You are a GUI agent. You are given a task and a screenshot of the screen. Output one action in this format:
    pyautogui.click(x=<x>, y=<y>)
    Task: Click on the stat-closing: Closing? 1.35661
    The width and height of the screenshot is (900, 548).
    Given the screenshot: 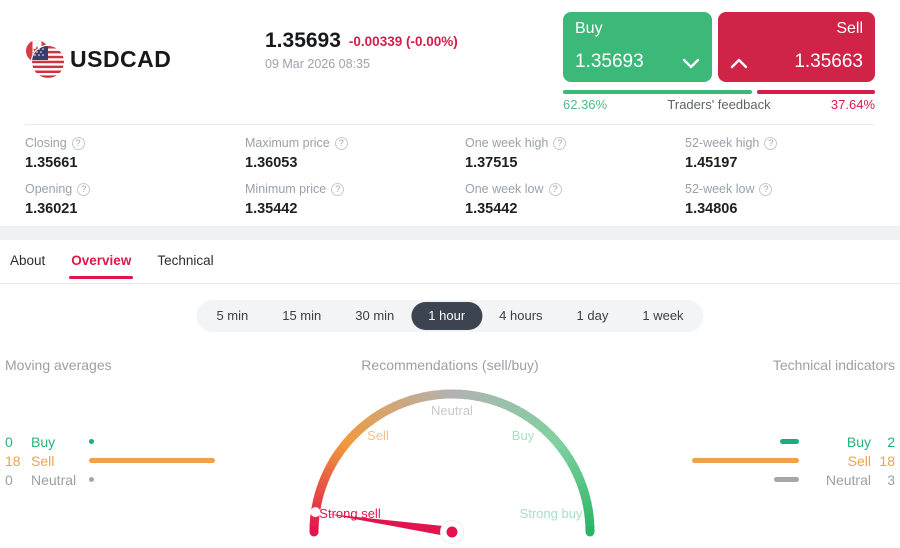 What is the action you would take?
    pyautogui.click(x=127, y=153)
    